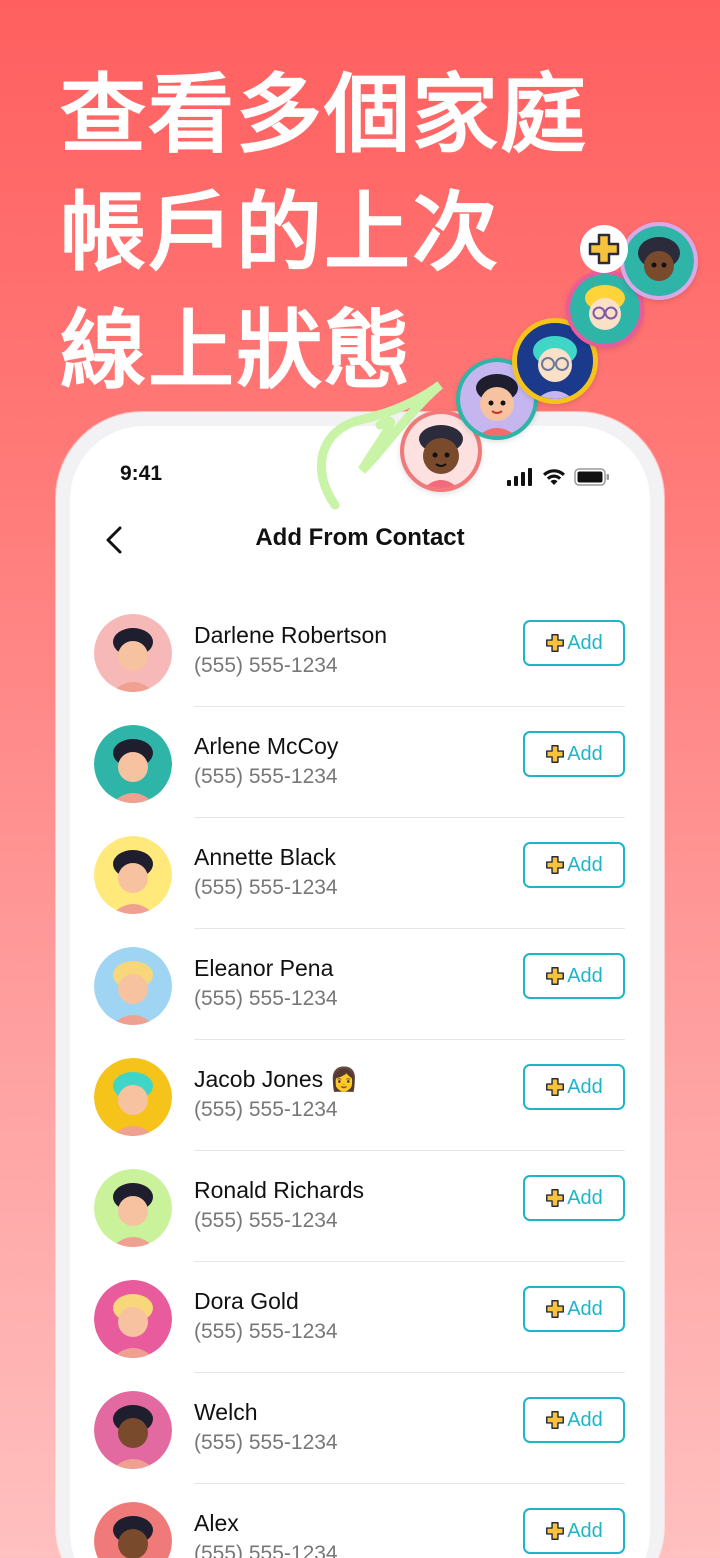 This screenshot has height=1558, width=720. I want to click on contact-row: Arlene McCoy (555) 555-1234 Add, so click(360, 762).